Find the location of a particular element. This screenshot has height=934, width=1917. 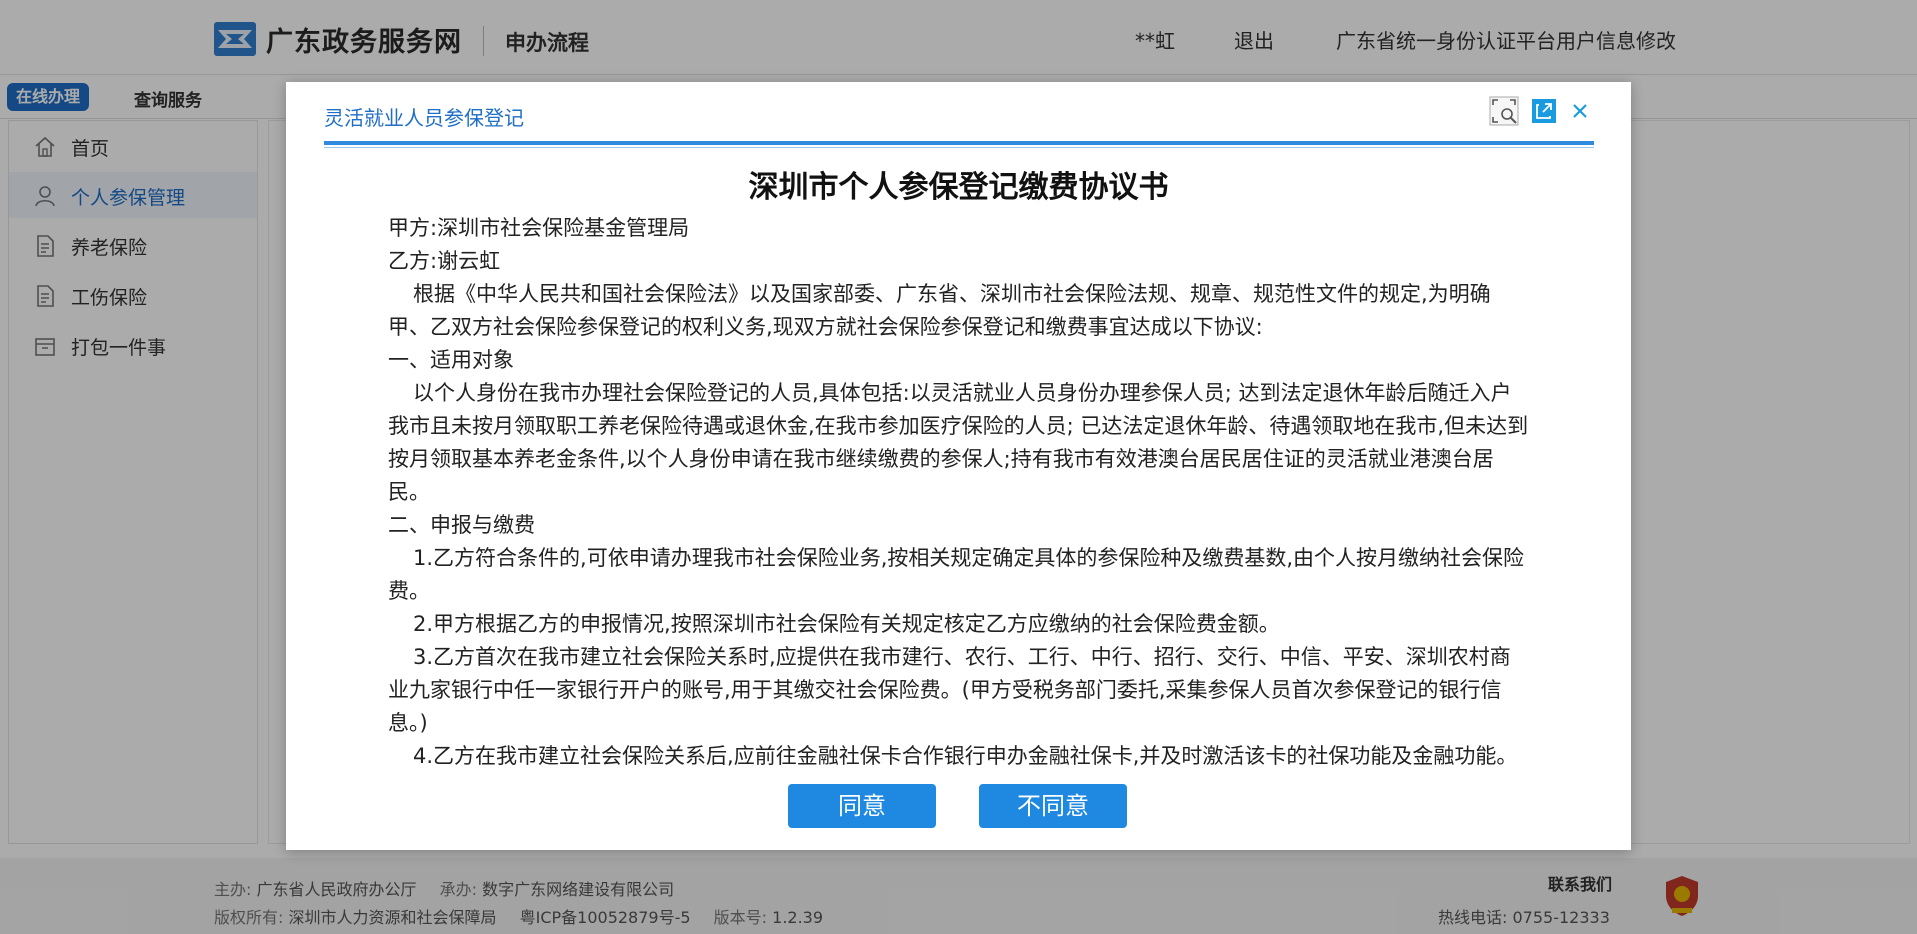

party-a: 甲方:深圳市社会保险基金管理局 is located at coordinates (539, 228).